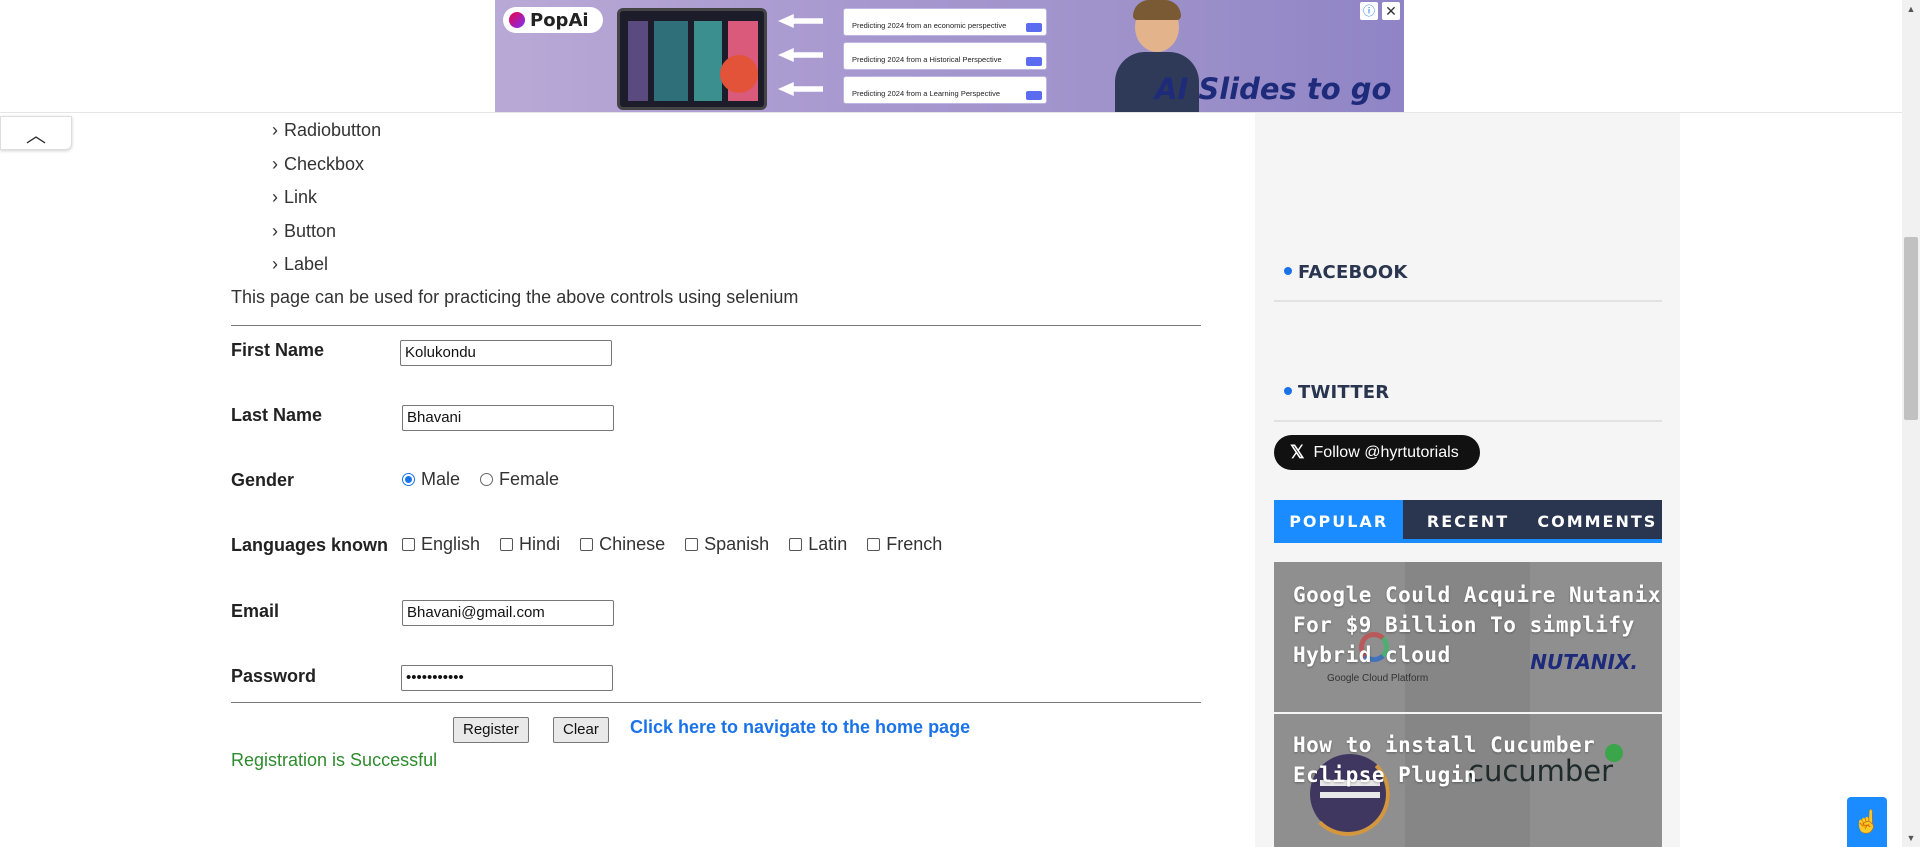 The height and width of the screenshot is (847, 1920). Describe the element at coordinates (1597, 521) in the screenshot. I see `tab-comments: COMMENTS` at that location.